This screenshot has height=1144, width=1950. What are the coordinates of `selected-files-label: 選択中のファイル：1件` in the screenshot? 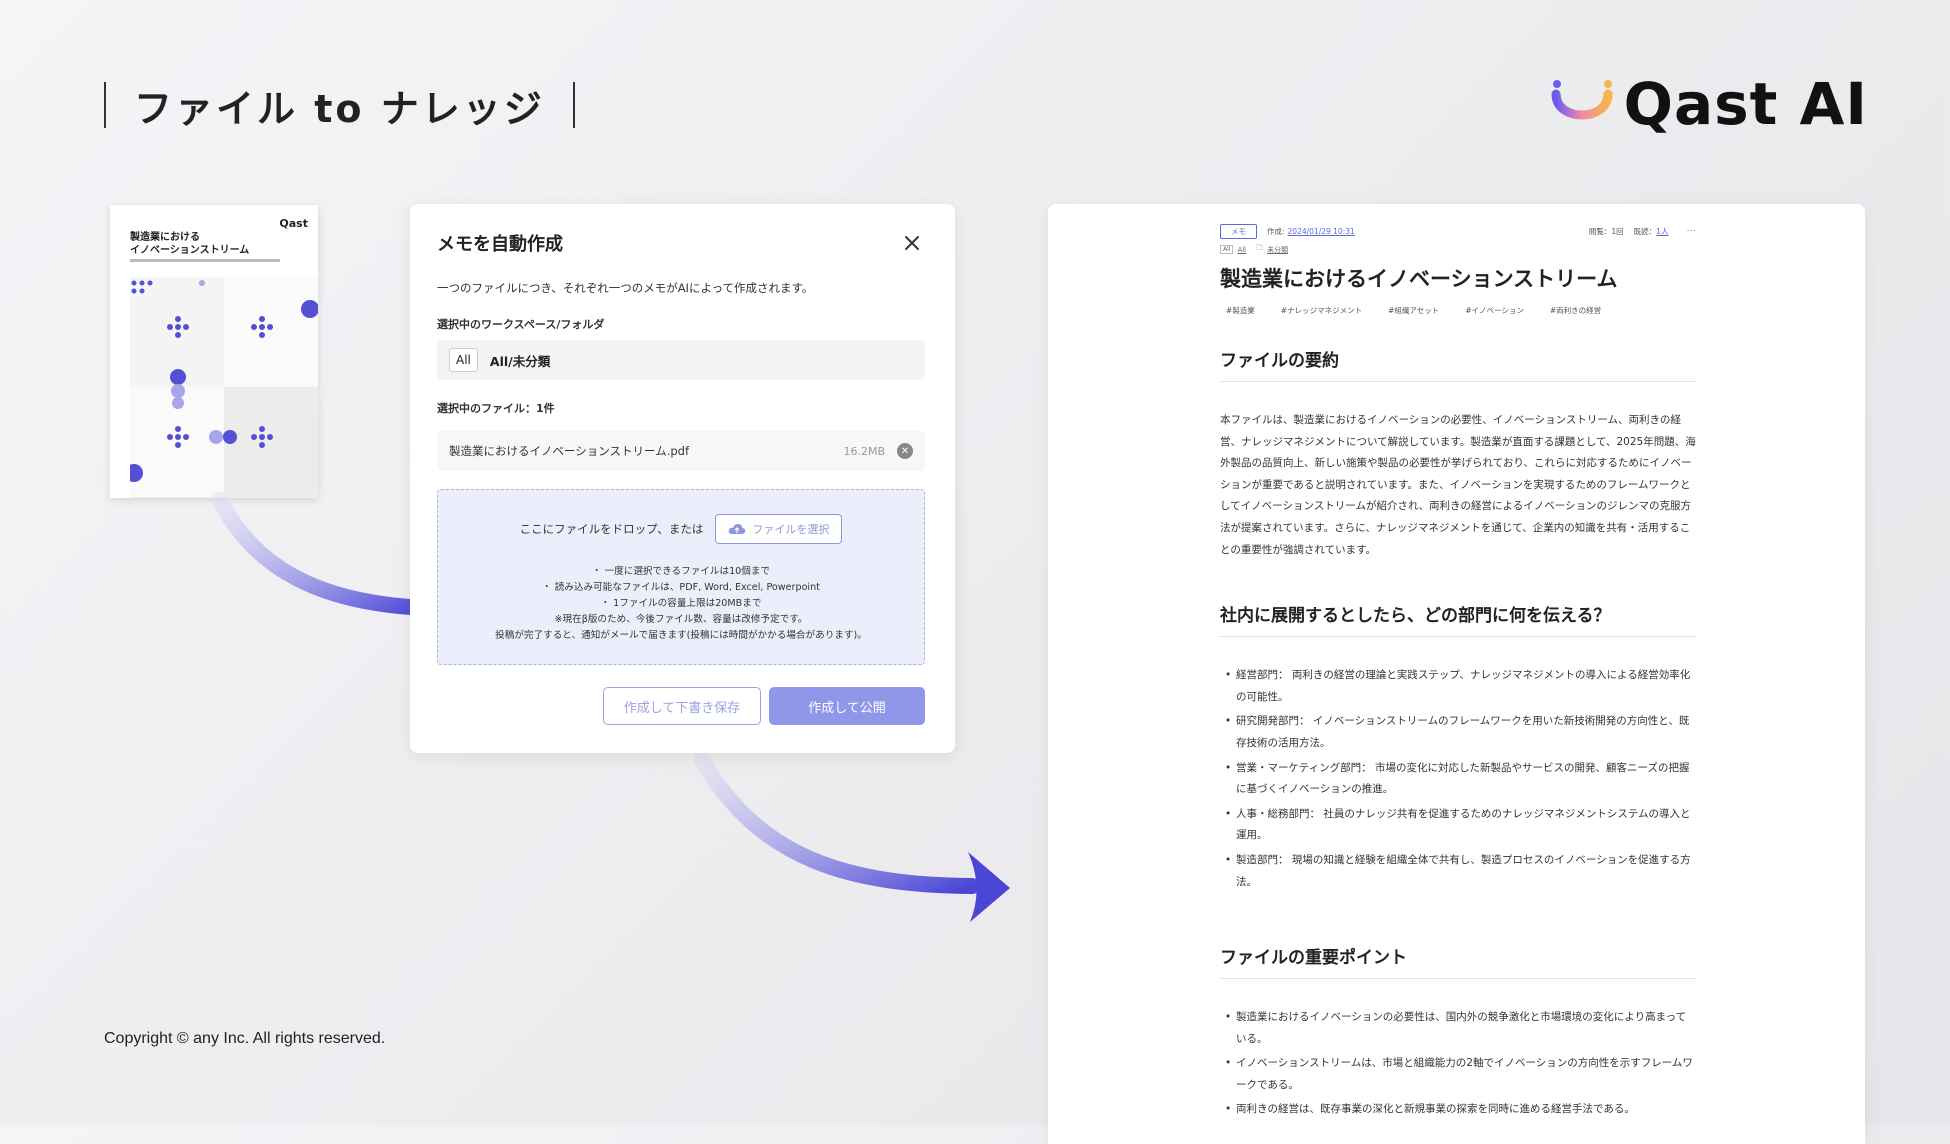 It's located at (496, 408).